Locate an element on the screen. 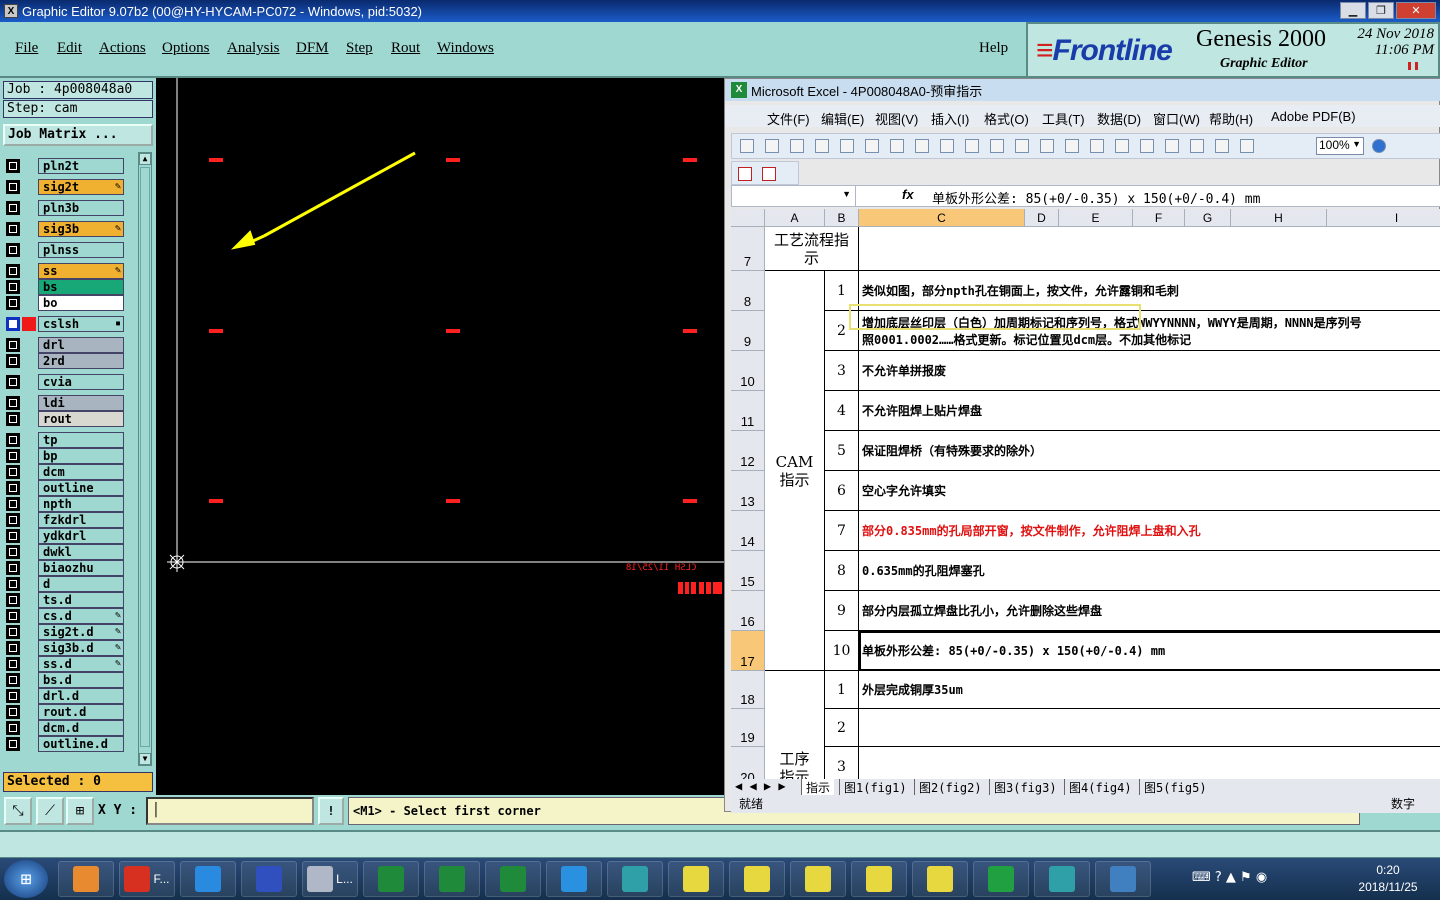 Image resolution: width=1440 pixels, height=900 pixels. permission-icon is located at coordinates (822, 146).